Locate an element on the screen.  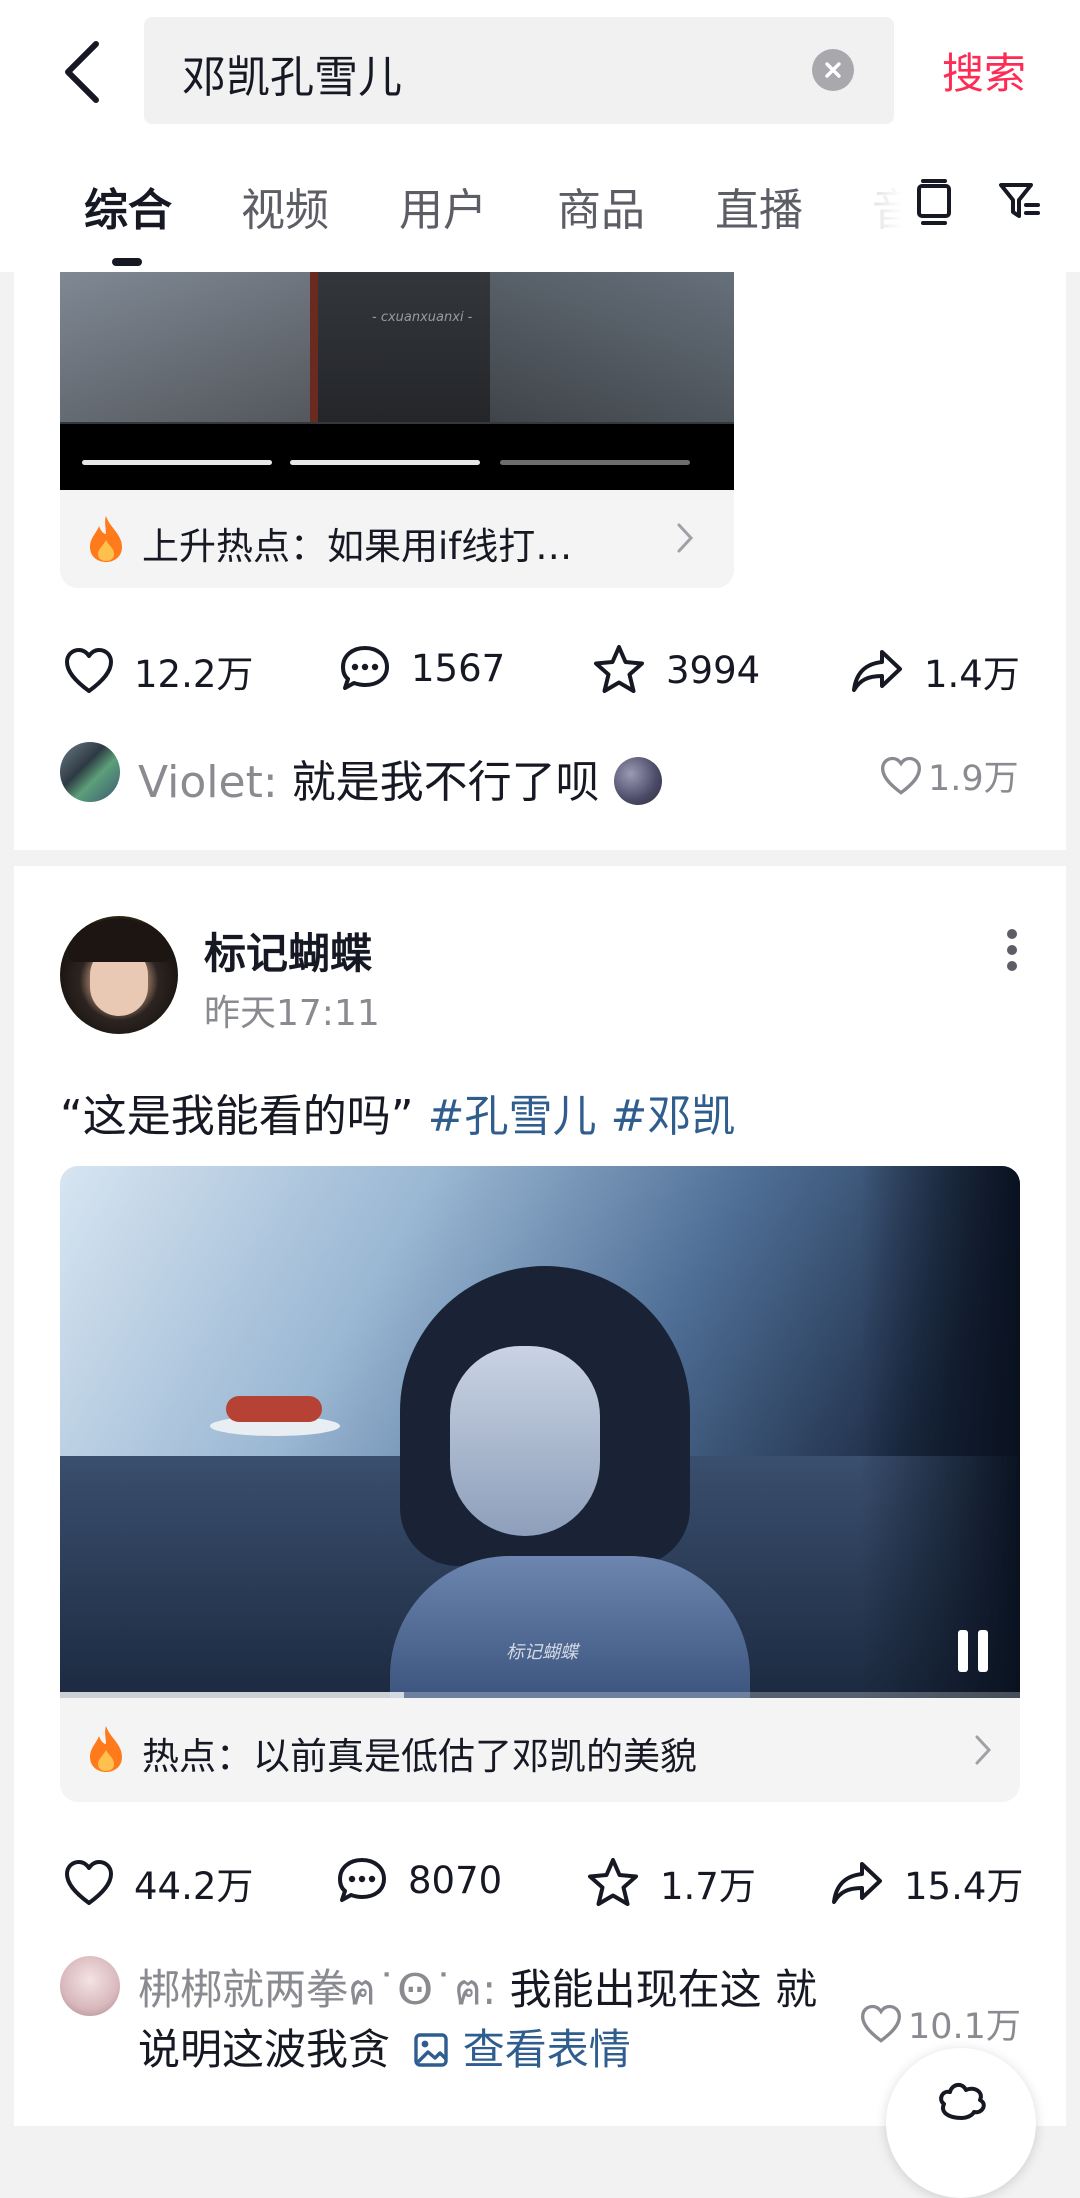
tab-video: 视频 is located at coordinates (285, 206).